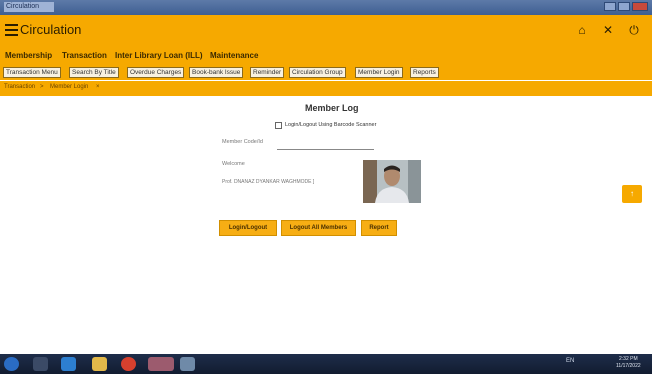  What do you see at coordinates (610, 6) in the screenshot?
I see `minimize-button` at bounding box center [610, 6].